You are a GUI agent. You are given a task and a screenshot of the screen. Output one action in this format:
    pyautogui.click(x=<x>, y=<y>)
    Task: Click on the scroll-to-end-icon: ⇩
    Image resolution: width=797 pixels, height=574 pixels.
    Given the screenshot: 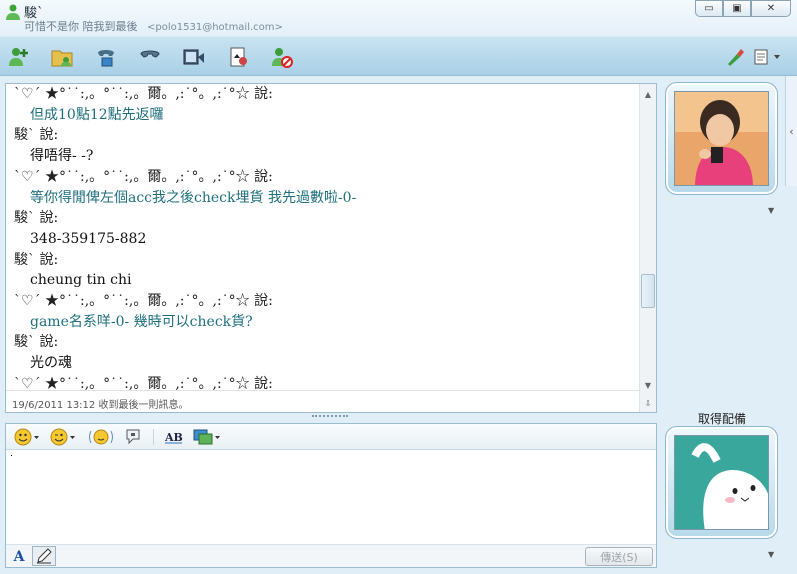 What is the action you would take?
    pyautogui.click(x=648, y=403)
    